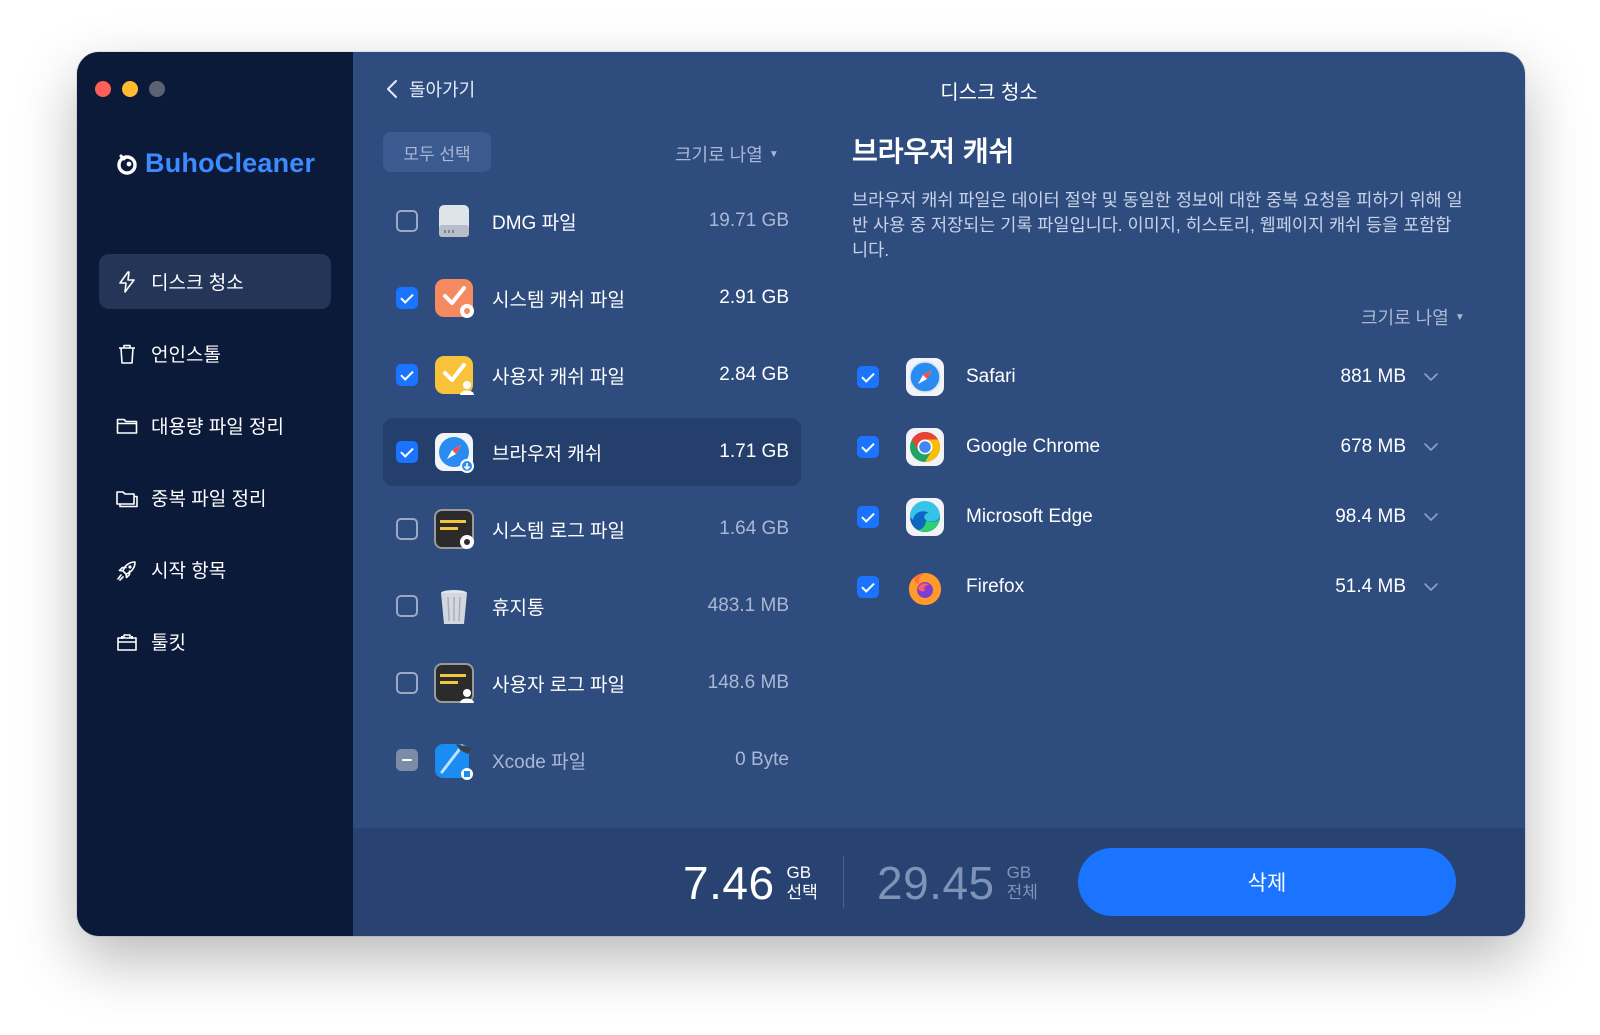  What do you see at coordinates (592, 221) in the screenshot?
I see `list-item: DMG 파일 19.71 GB` at bounding box center [592, 221].